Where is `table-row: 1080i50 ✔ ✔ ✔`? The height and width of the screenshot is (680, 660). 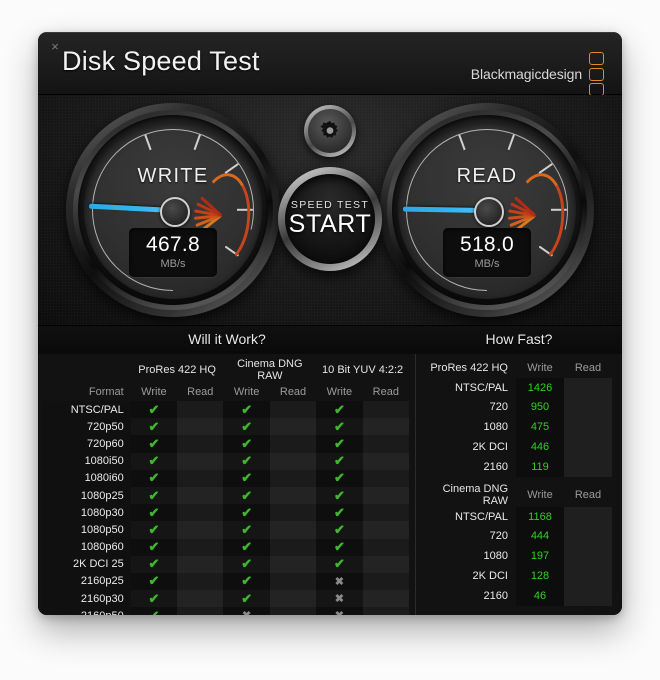
table-row: 1080i50 ✔ ✔ ✔ is located at coordinates (225, 461).